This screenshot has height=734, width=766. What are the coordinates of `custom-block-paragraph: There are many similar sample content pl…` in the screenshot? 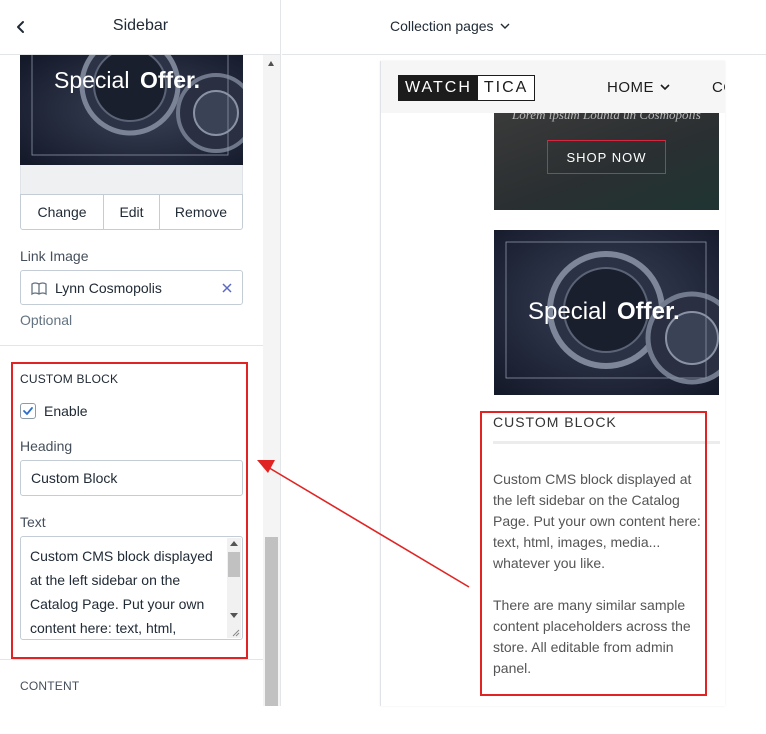 It's located at (592, 636).